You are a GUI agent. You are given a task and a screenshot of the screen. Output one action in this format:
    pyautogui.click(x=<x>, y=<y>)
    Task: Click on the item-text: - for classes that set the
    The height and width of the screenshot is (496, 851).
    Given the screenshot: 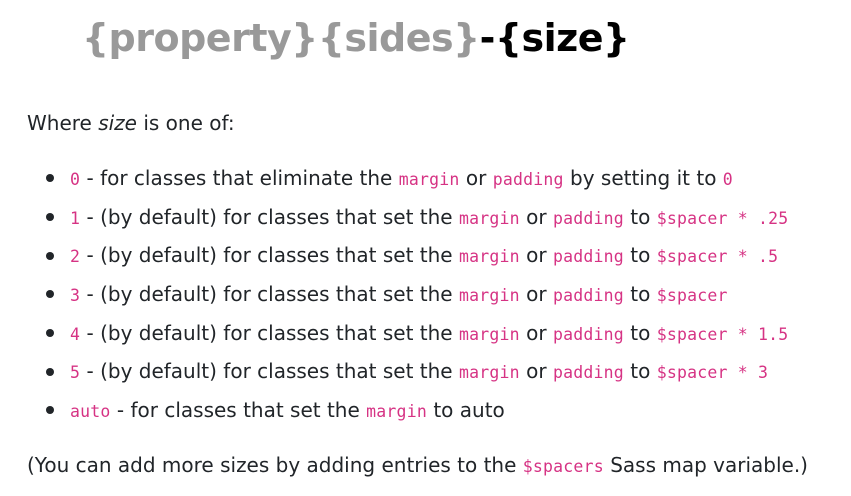 What is the action you would take?
    pyautogui.click(x=238, y=410)
    